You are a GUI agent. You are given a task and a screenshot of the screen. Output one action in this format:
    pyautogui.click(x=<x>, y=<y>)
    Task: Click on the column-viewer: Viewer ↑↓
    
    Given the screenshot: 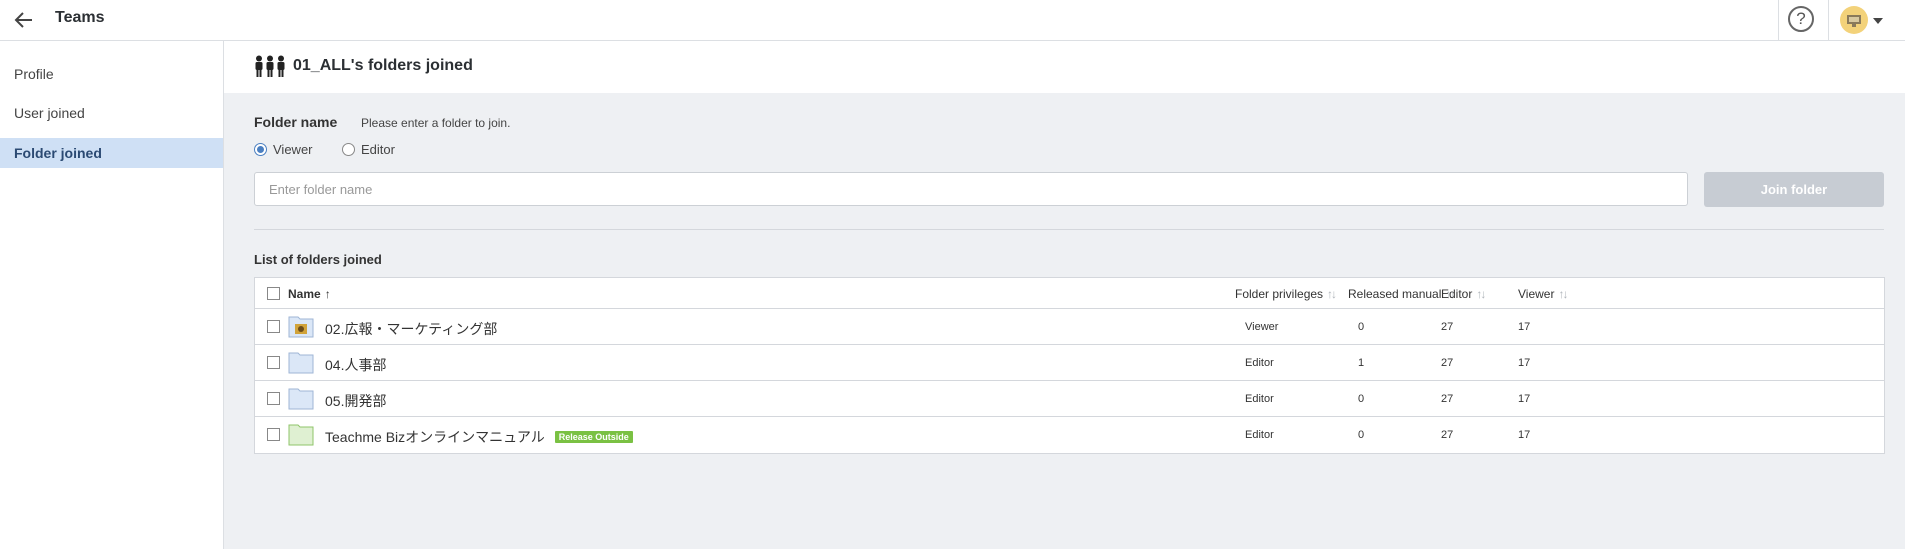 What is the action you would take?
    pyautogui.click(x=1543, y=294)
    